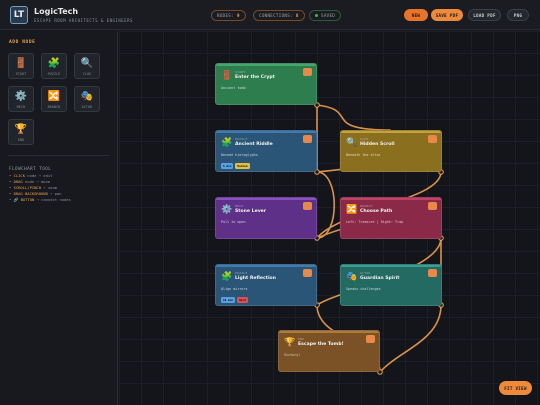 This screenshot has width=540, height=405. I want to click on nodes-stat-label: NODES:, so click(225, 15).